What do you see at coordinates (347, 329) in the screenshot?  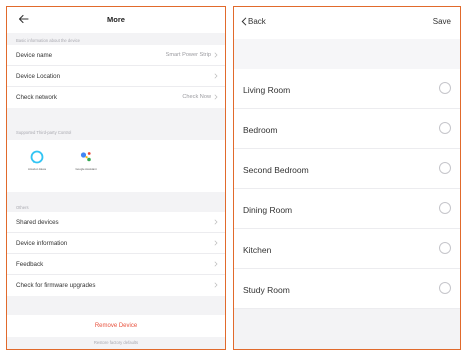 I see `bottom-spacer` at bounding box center [347, 329].